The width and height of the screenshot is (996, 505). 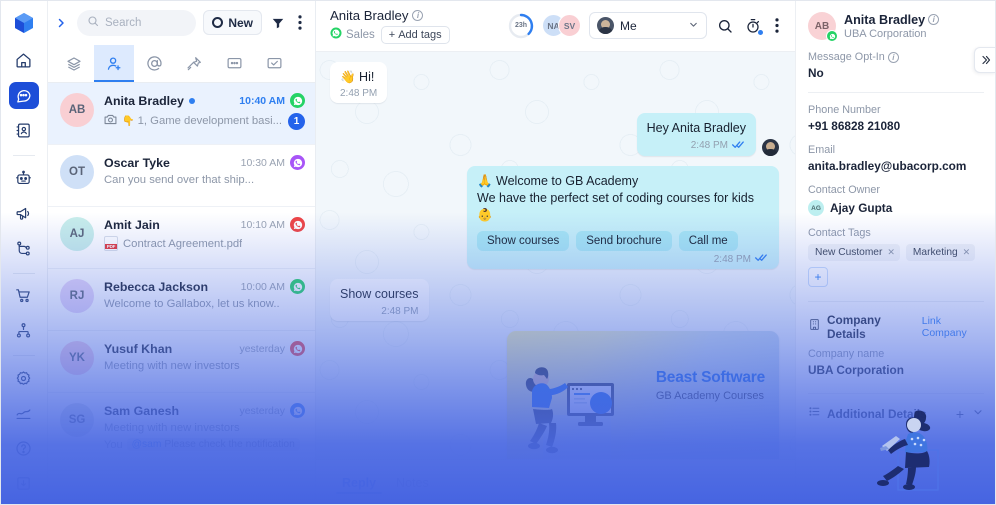 What do you see at coordinates (648, 25) in the screenshot?
I see `assignee-dropdown: Me` at bounding box center [648, 25].